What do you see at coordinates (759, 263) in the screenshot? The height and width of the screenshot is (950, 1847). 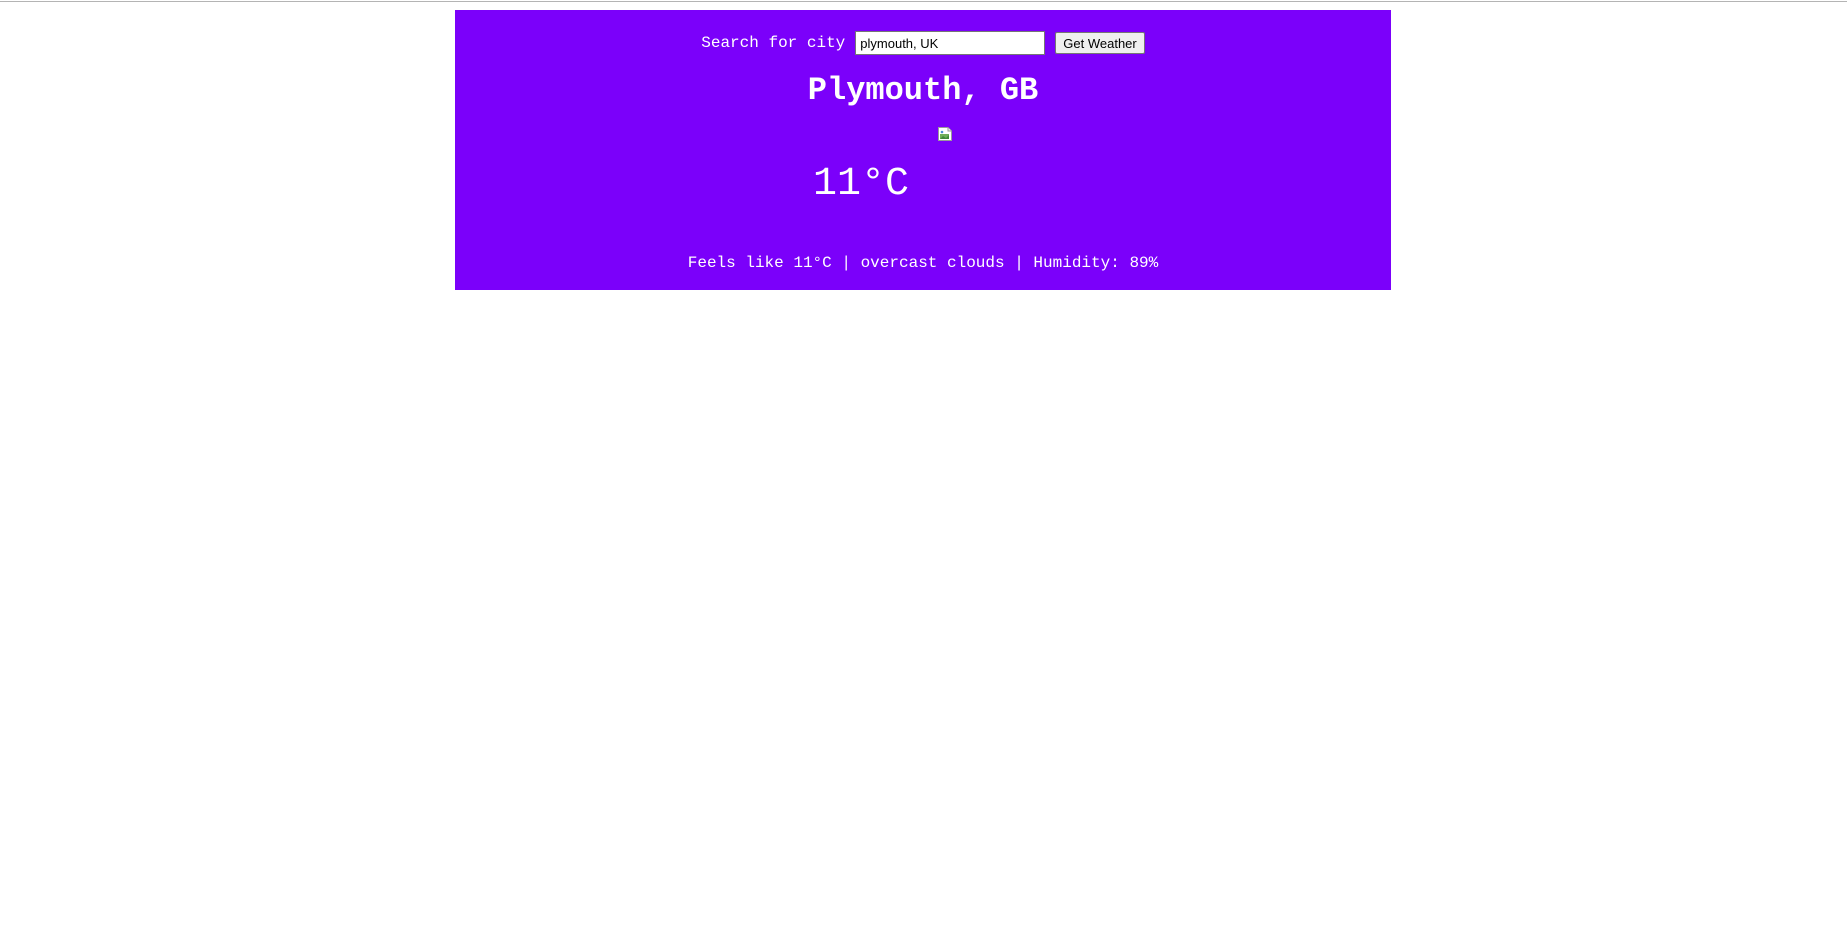 I see `feels-like-text: Feels like 11°C` at bounding box center [759, 263].